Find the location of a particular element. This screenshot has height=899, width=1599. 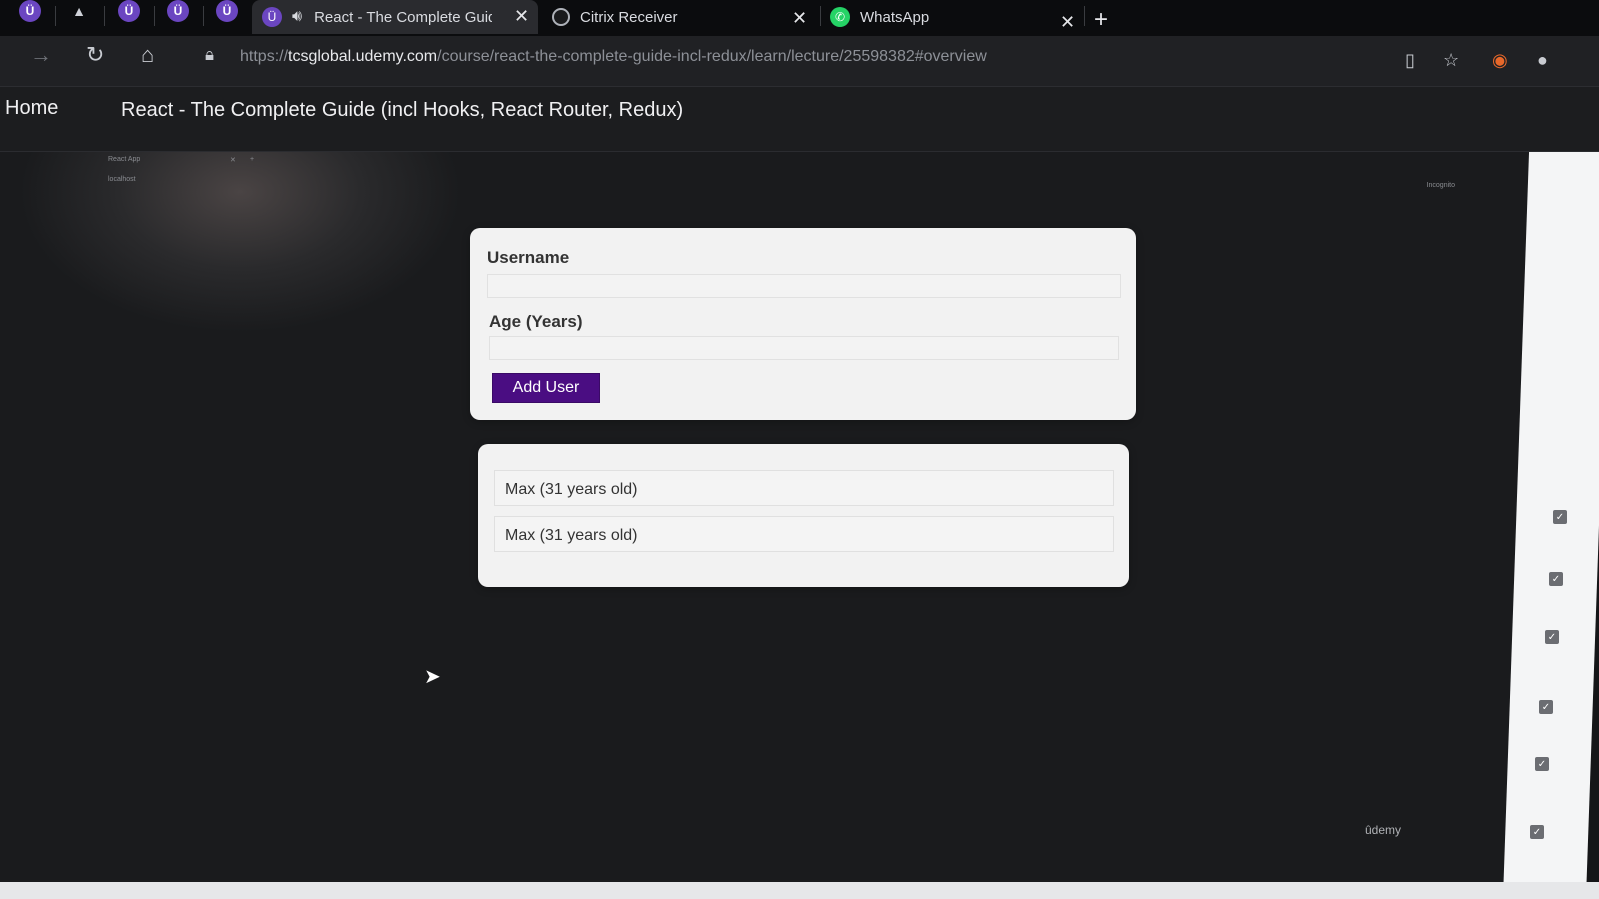

citrix-icon is located at coordinates (561, 17).